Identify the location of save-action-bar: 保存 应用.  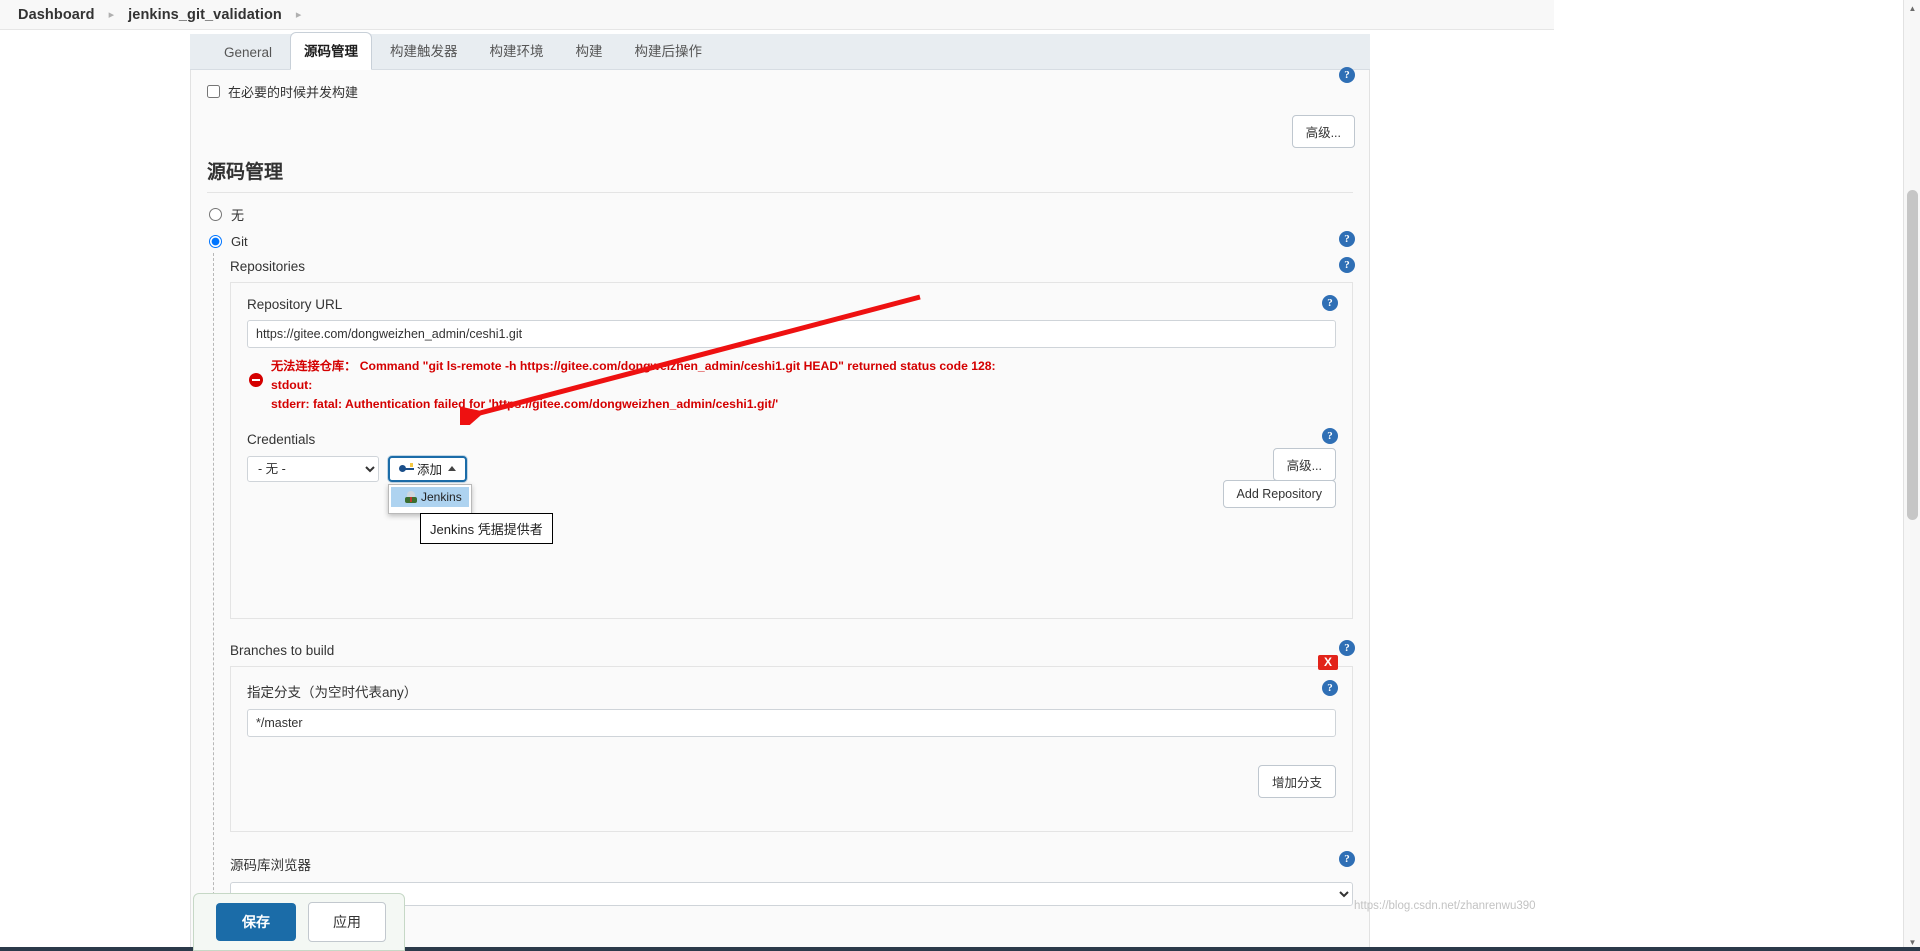
(299, 922).